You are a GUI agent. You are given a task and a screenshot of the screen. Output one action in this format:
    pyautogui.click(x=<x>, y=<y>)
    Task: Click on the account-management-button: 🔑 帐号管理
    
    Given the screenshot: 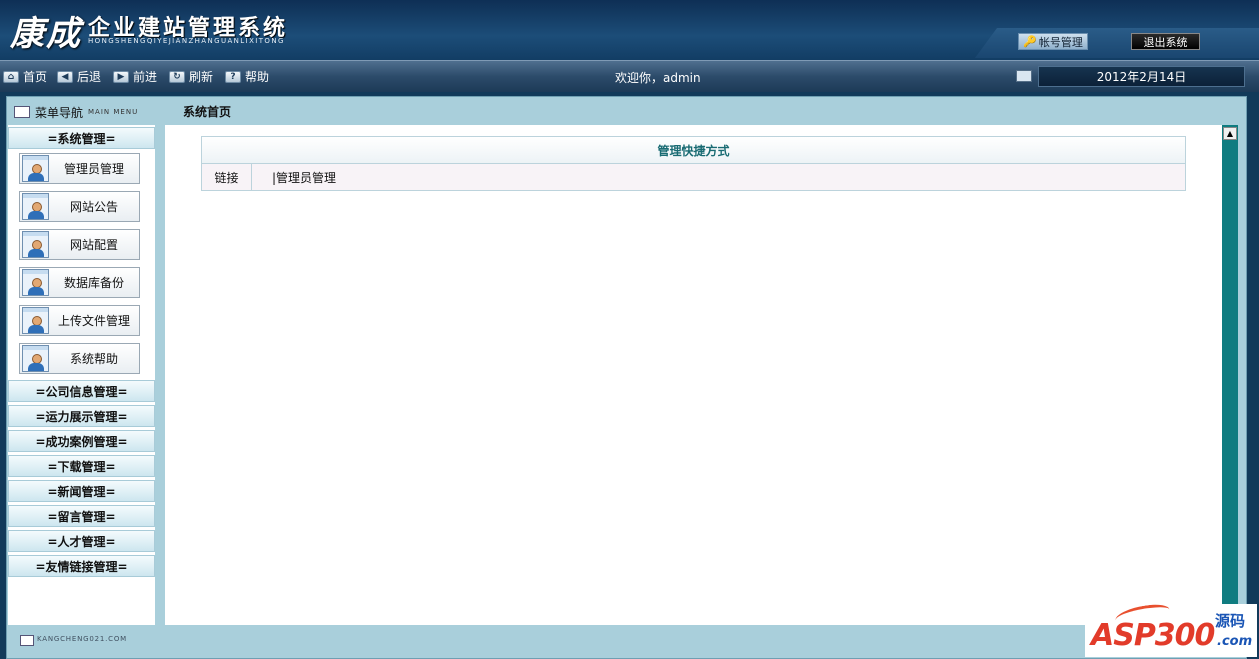 What is the action you would take?
    pyautogui.click(x=1053, y=41)
    